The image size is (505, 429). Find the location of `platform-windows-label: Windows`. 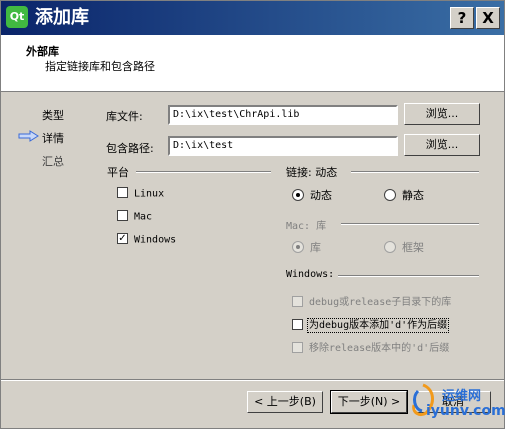

platform-windows-label: Windows is located at coordinates (155, 240).